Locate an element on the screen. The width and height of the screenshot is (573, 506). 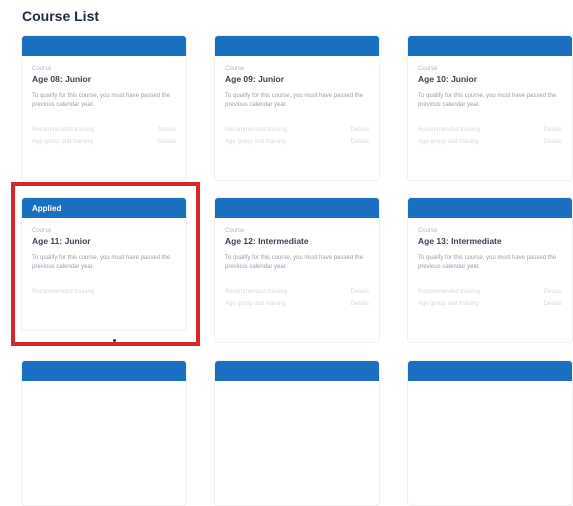
cursor-indicator is located at coordinates (114, 340).